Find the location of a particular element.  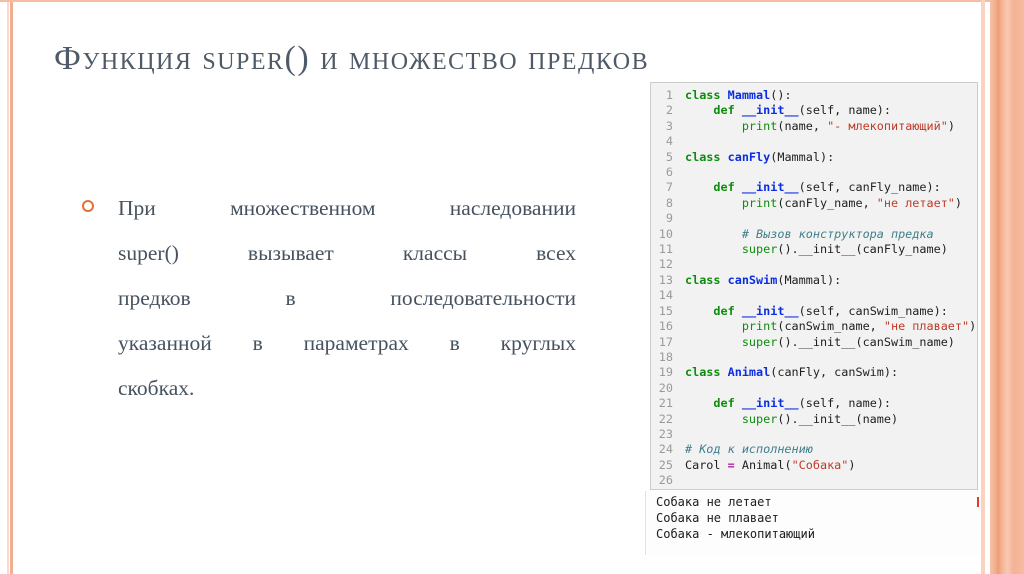

code-text: def __init__(self, canSwim_name): is located at coordinates (830, 310).